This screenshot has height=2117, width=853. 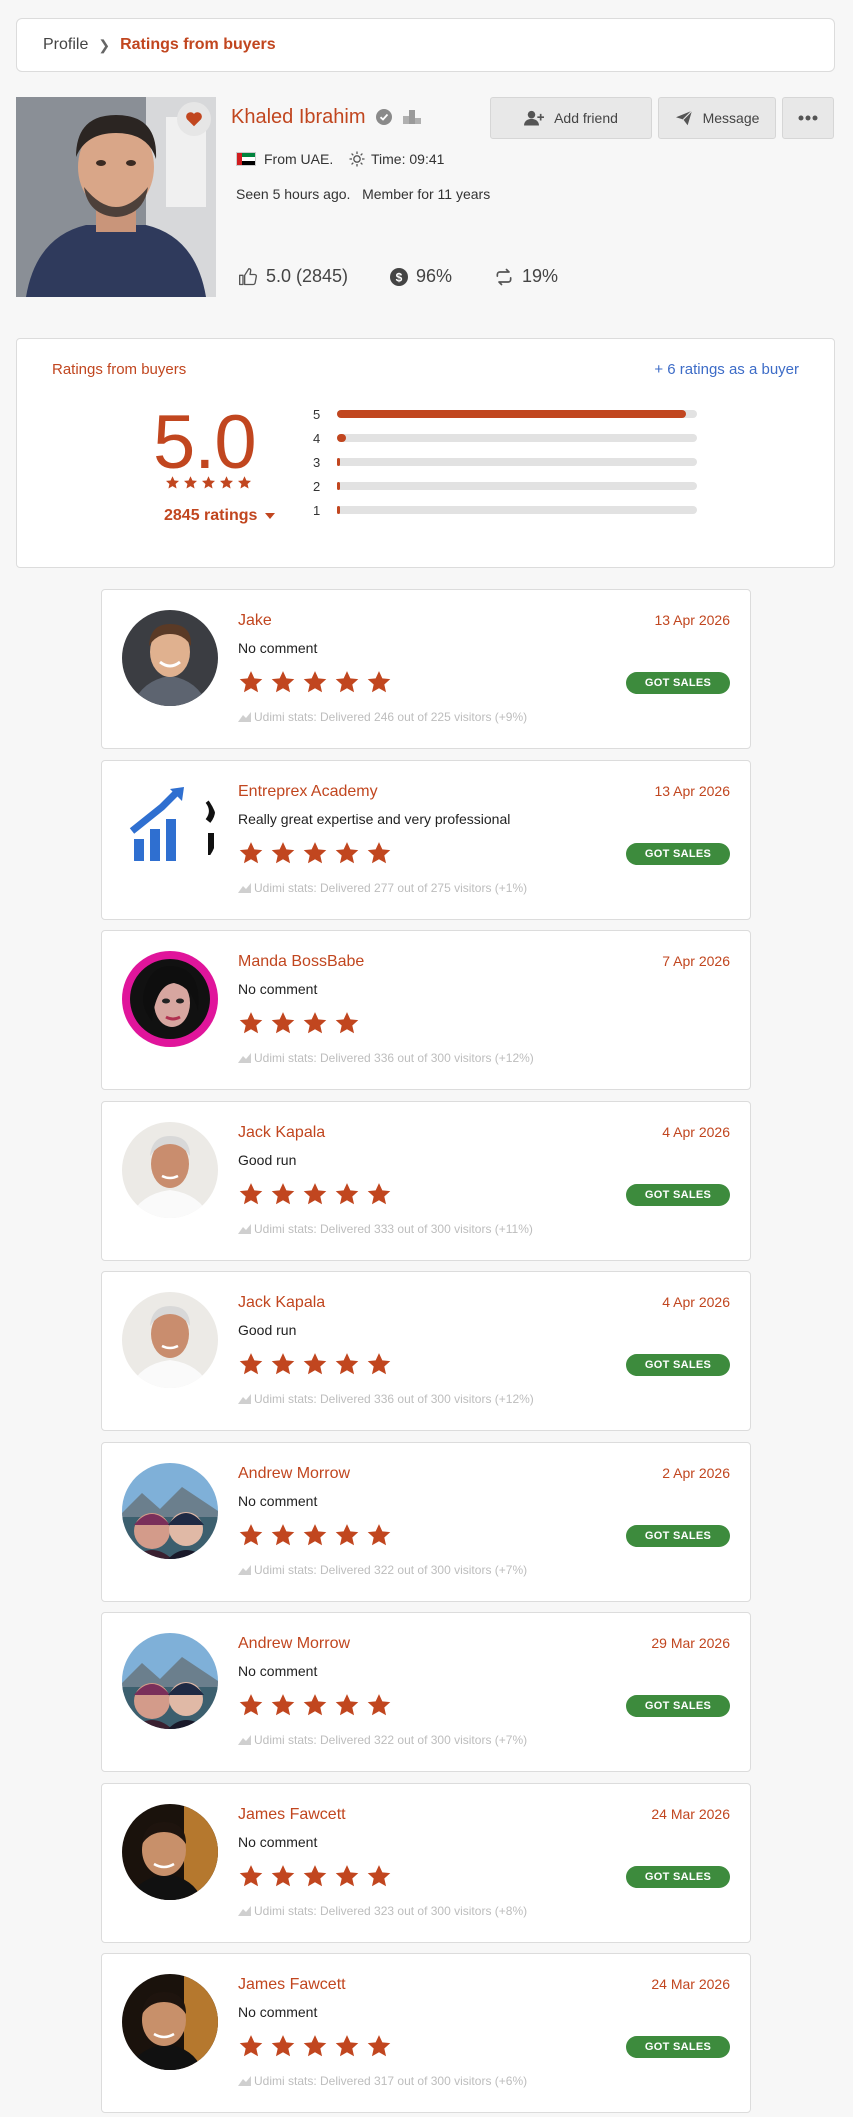 What do you see at coordinates (504, 276) in the screenshot?
I see `repeat-icon` at bounding box center [504, 276].